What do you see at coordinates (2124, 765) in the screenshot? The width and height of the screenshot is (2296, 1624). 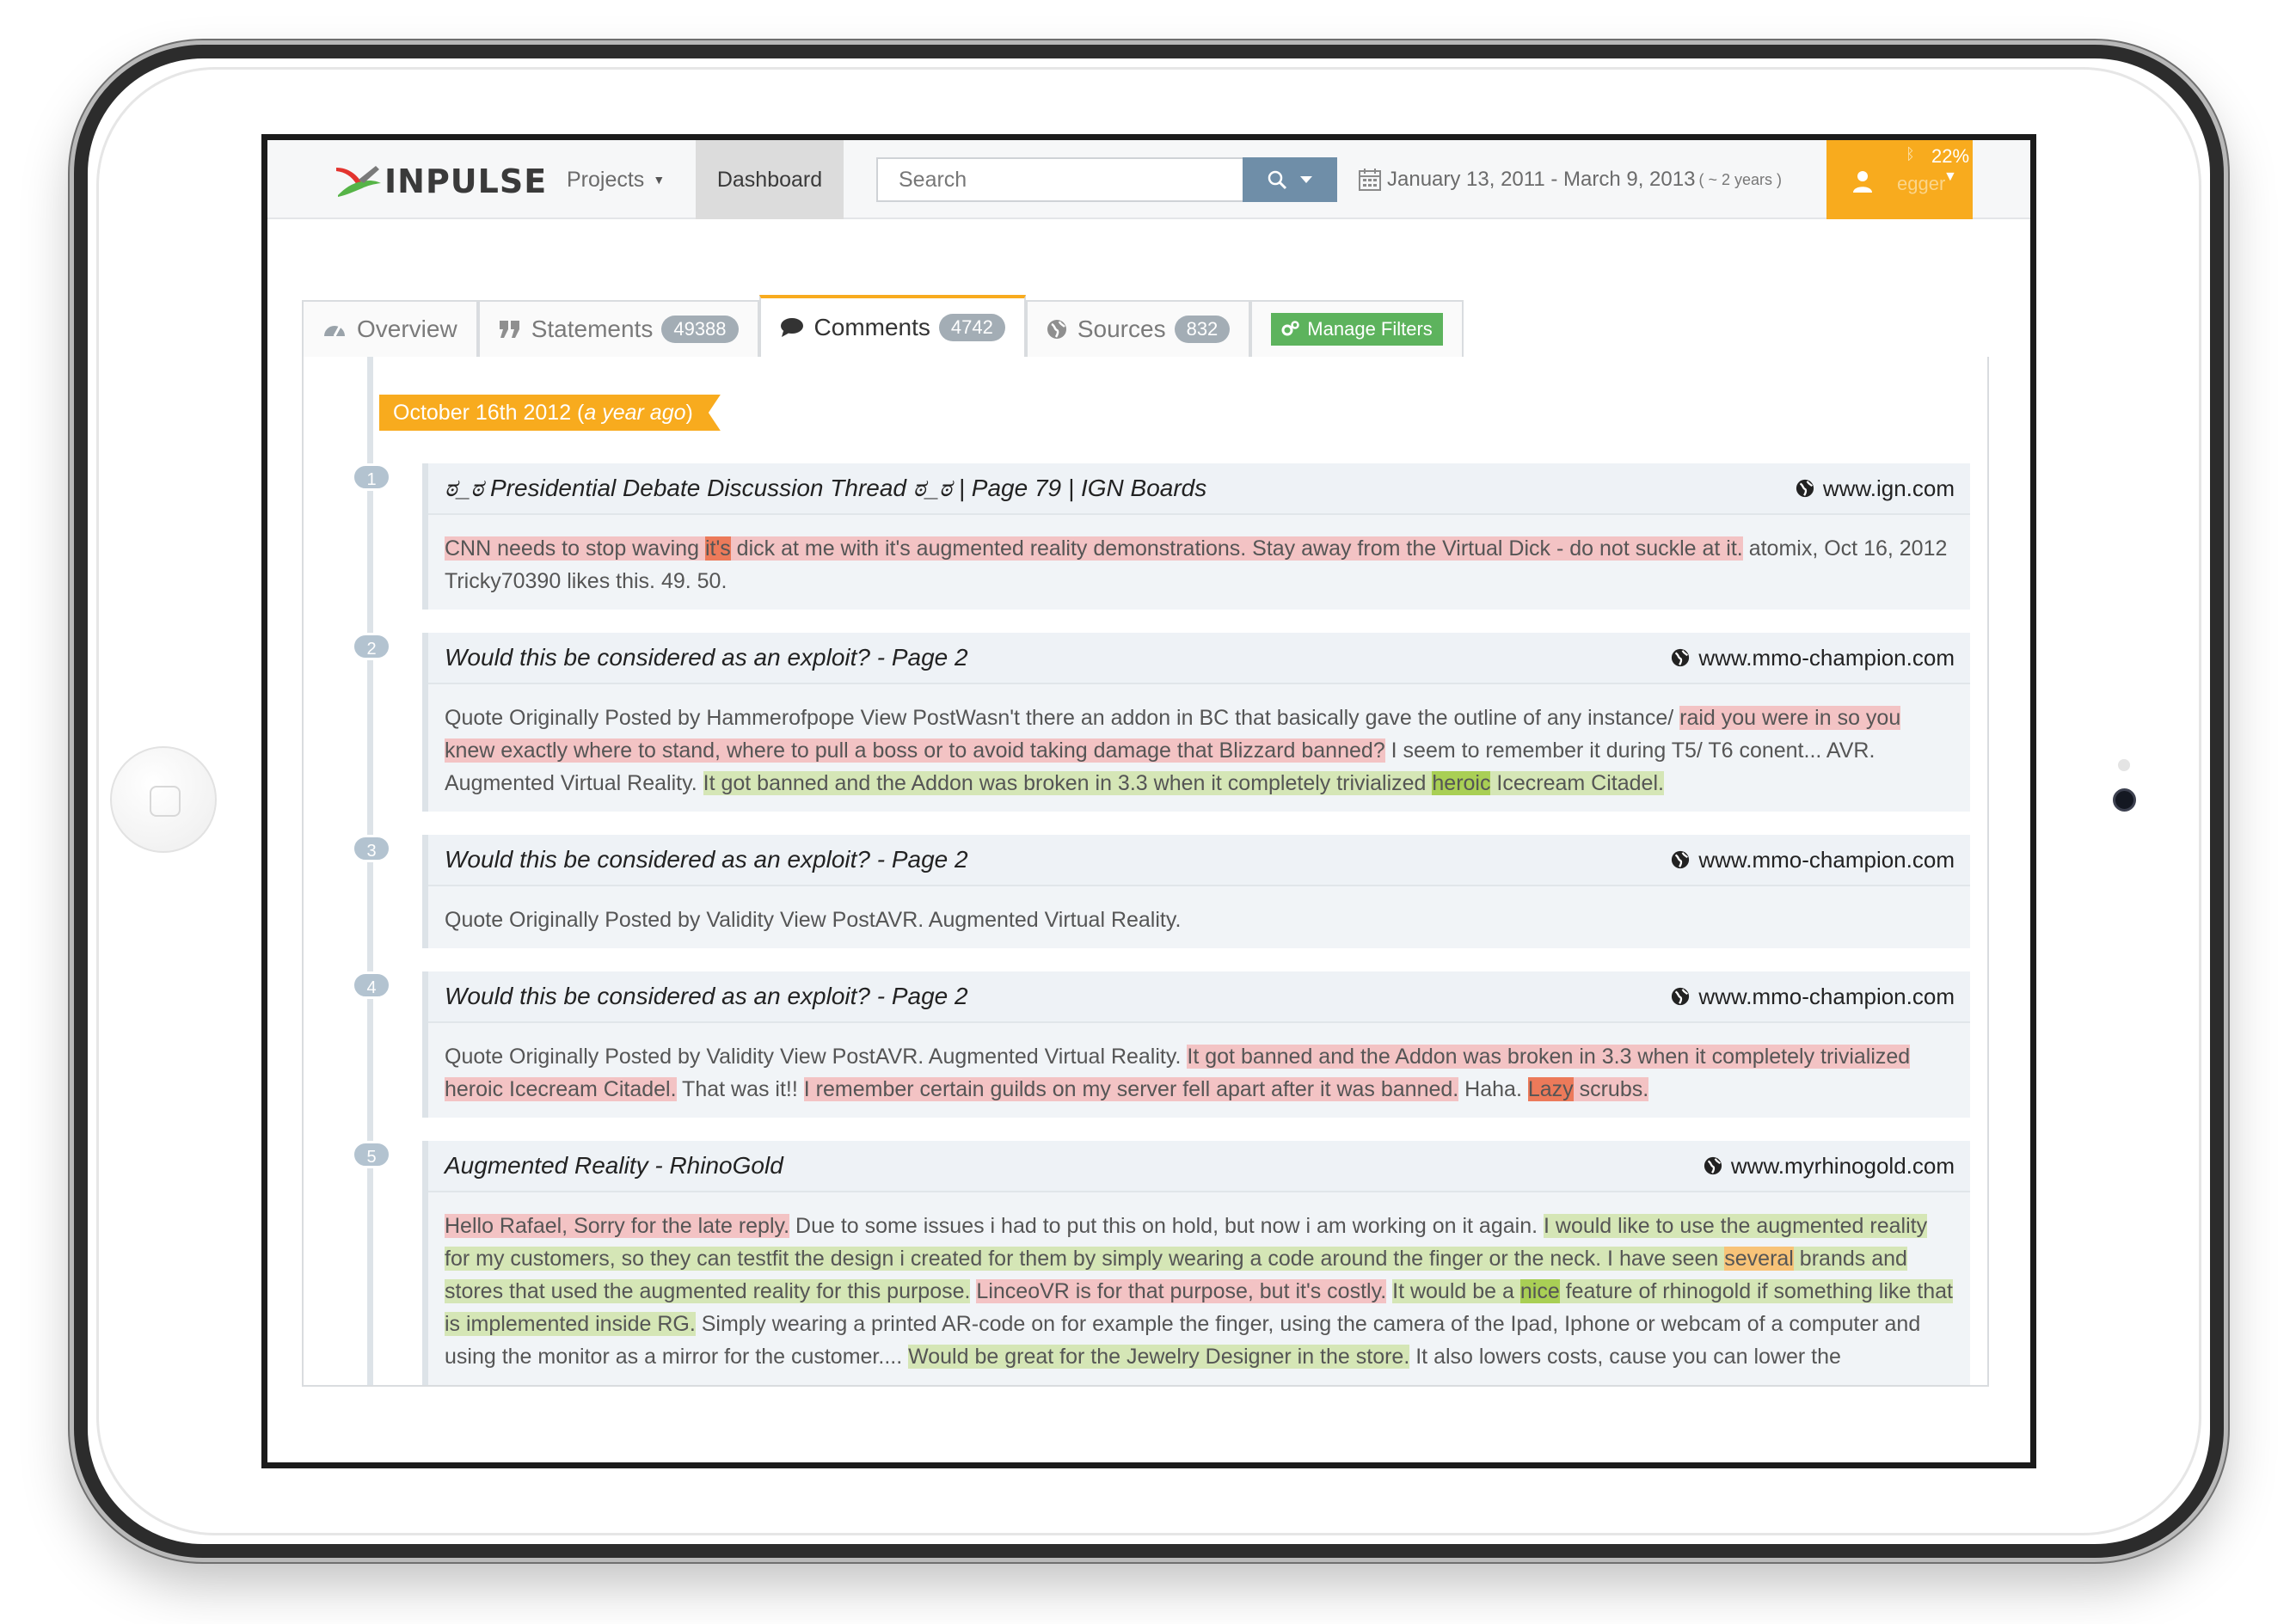 I see `light-sensor` at bounding box center [2124, 765].